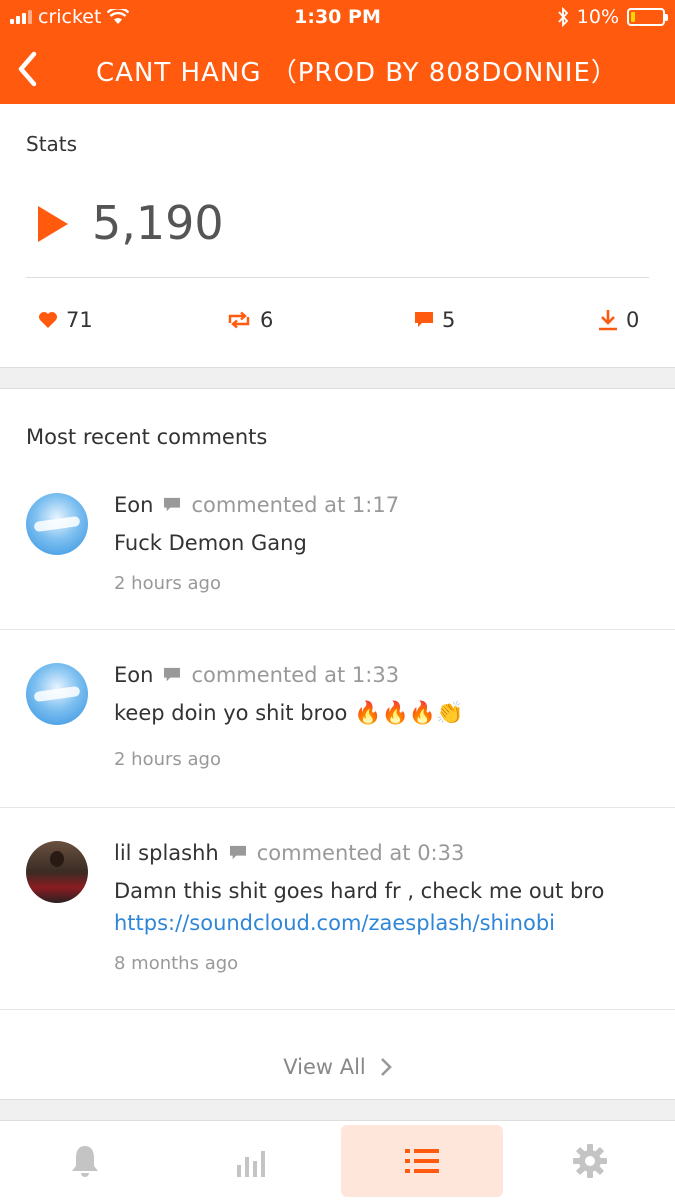 The image size is (675, 1200). I want to click on bell-icon, so click(85, 1161).